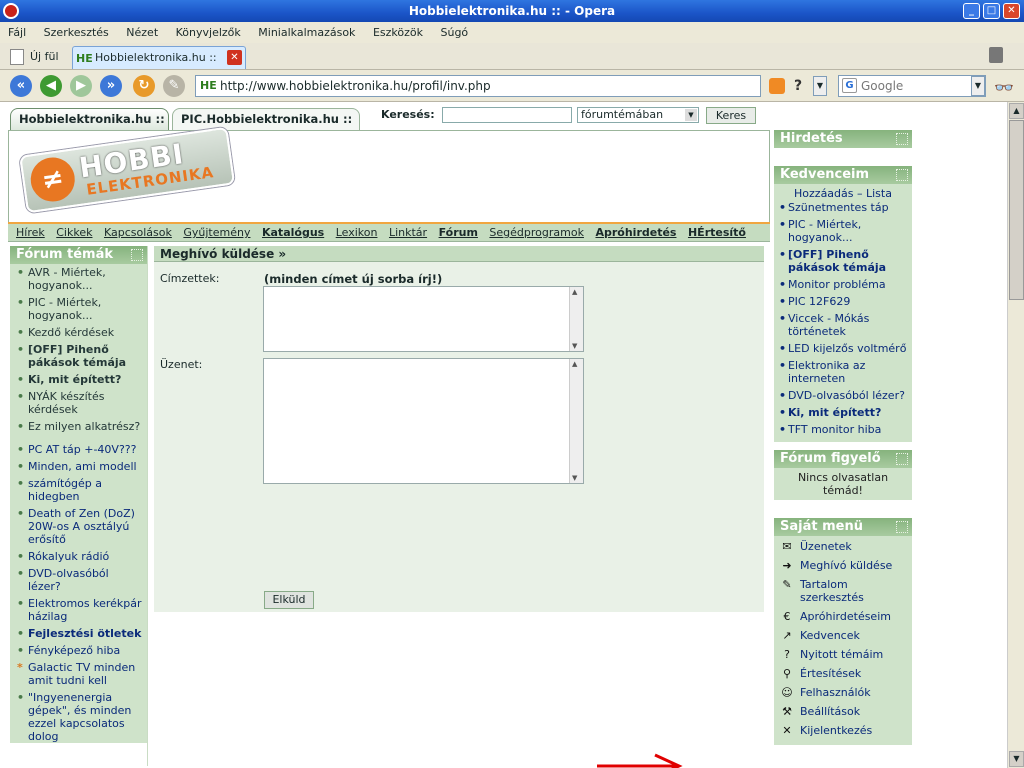 The image size is (1024, 768). I want to click on nav-hertesito: HÉrtesítő, so click(717, 232).